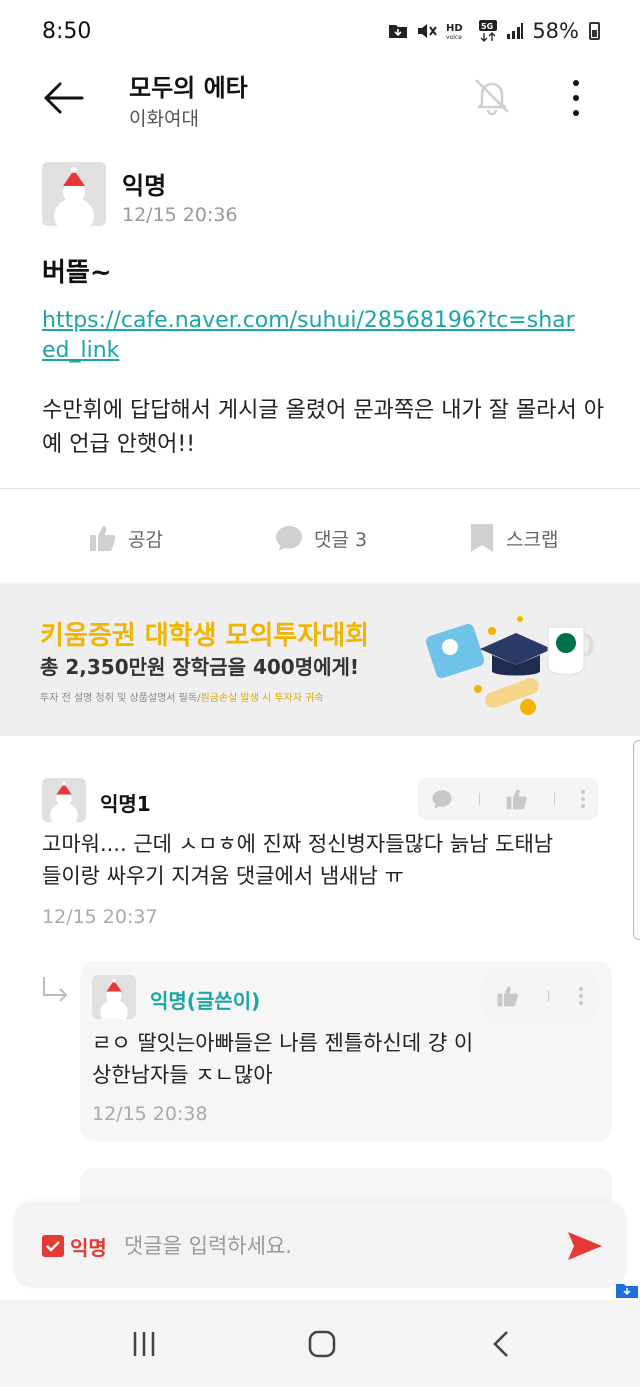 The height and width of the screenshot is (1387, 640). Describe the element at coordinates (555, 31) in the screenshot. I see `battery-percent: 58%` at that location.